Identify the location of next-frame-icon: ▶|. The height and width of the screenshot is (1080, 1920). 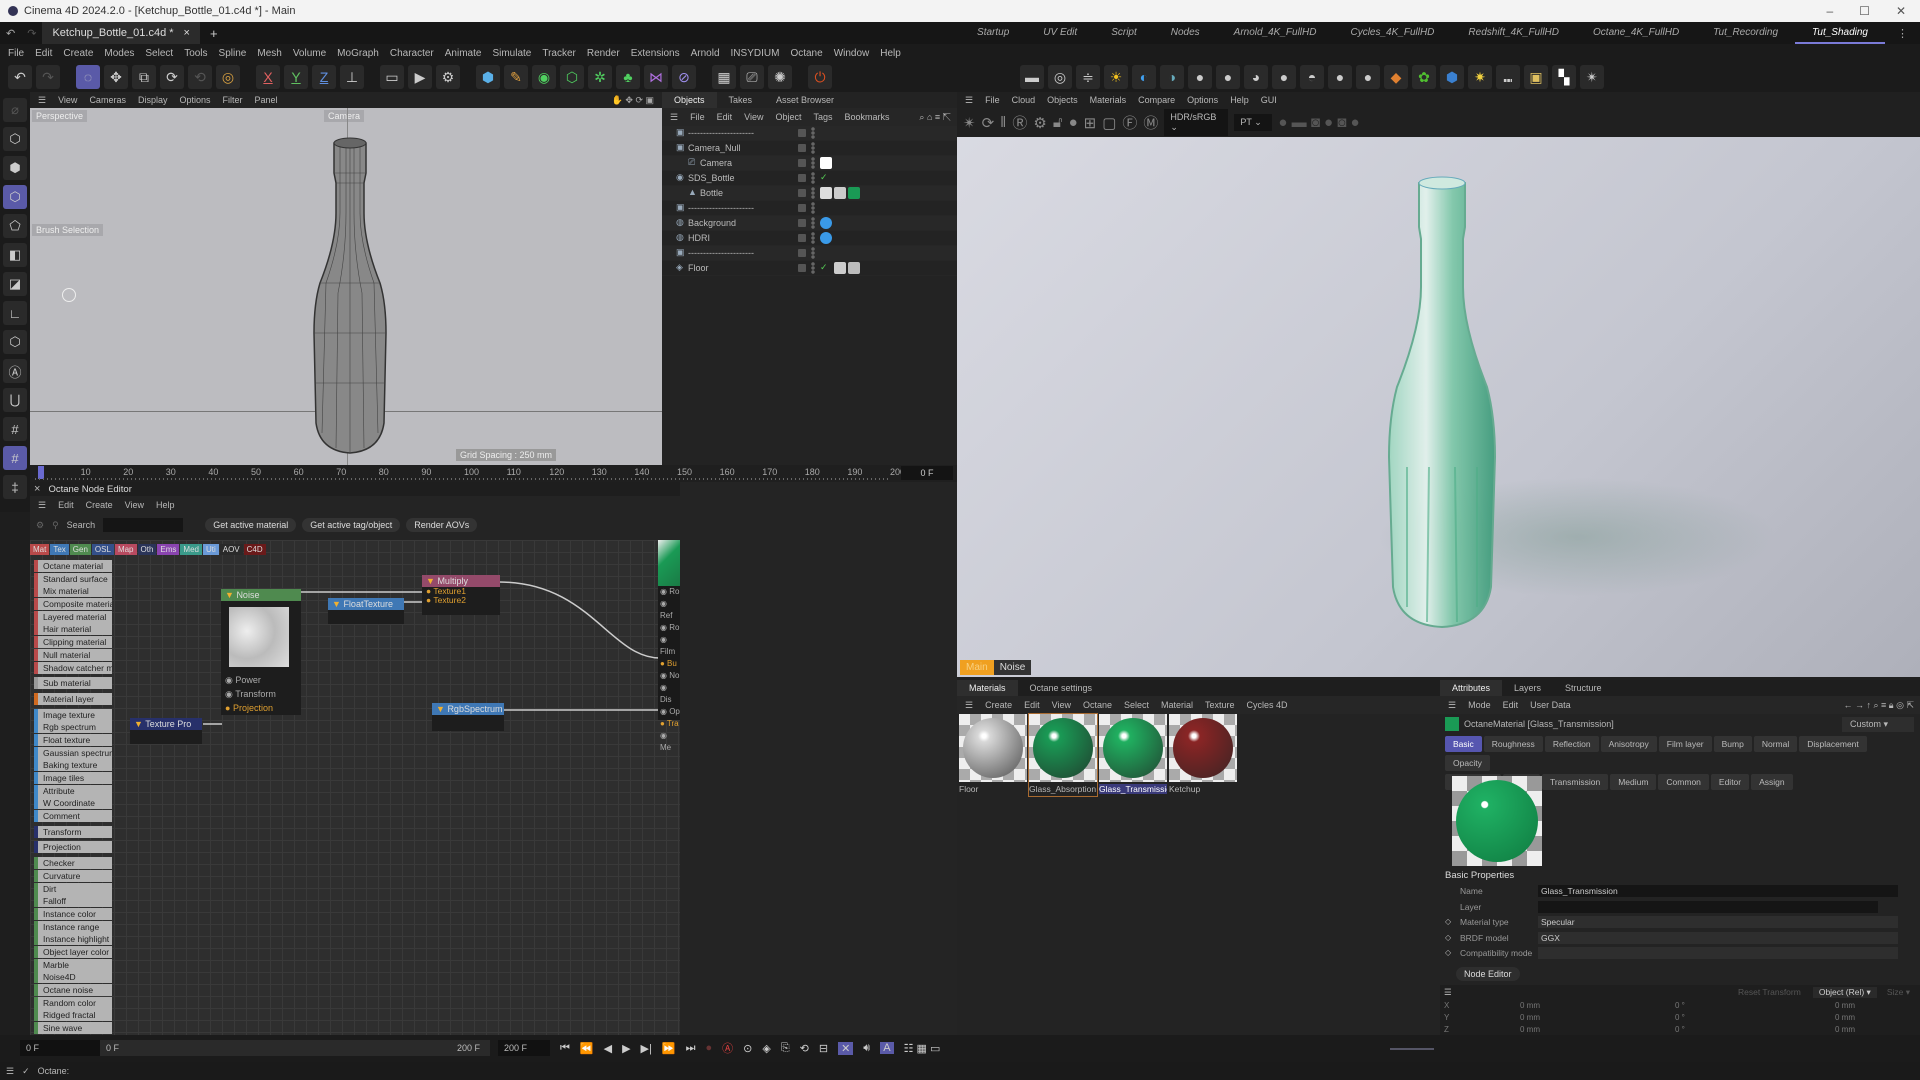
(646, 1048).